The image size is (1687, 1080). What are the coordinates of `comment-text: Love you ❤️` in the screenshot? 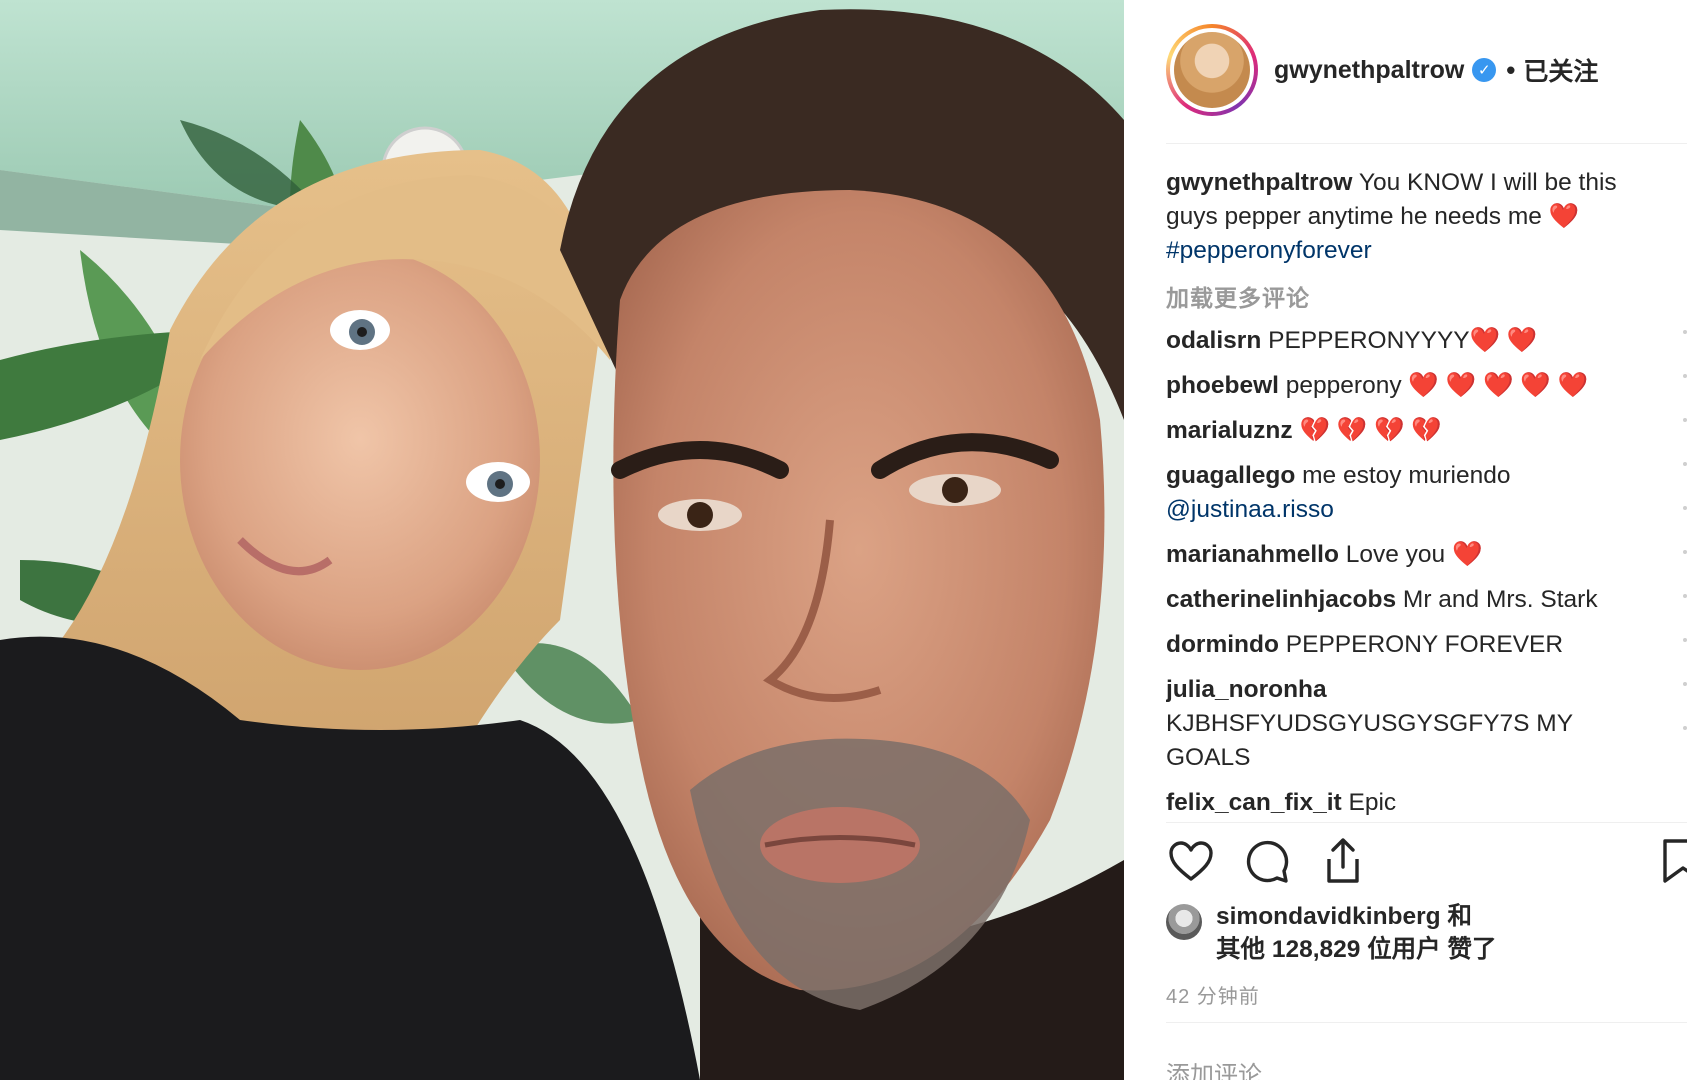 It's located at (1414, 554).